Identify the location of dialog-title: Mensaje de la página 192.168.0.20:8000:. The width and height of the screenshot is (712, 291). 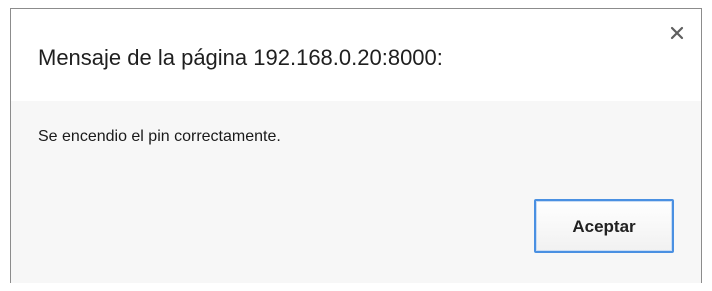
(240, 57).